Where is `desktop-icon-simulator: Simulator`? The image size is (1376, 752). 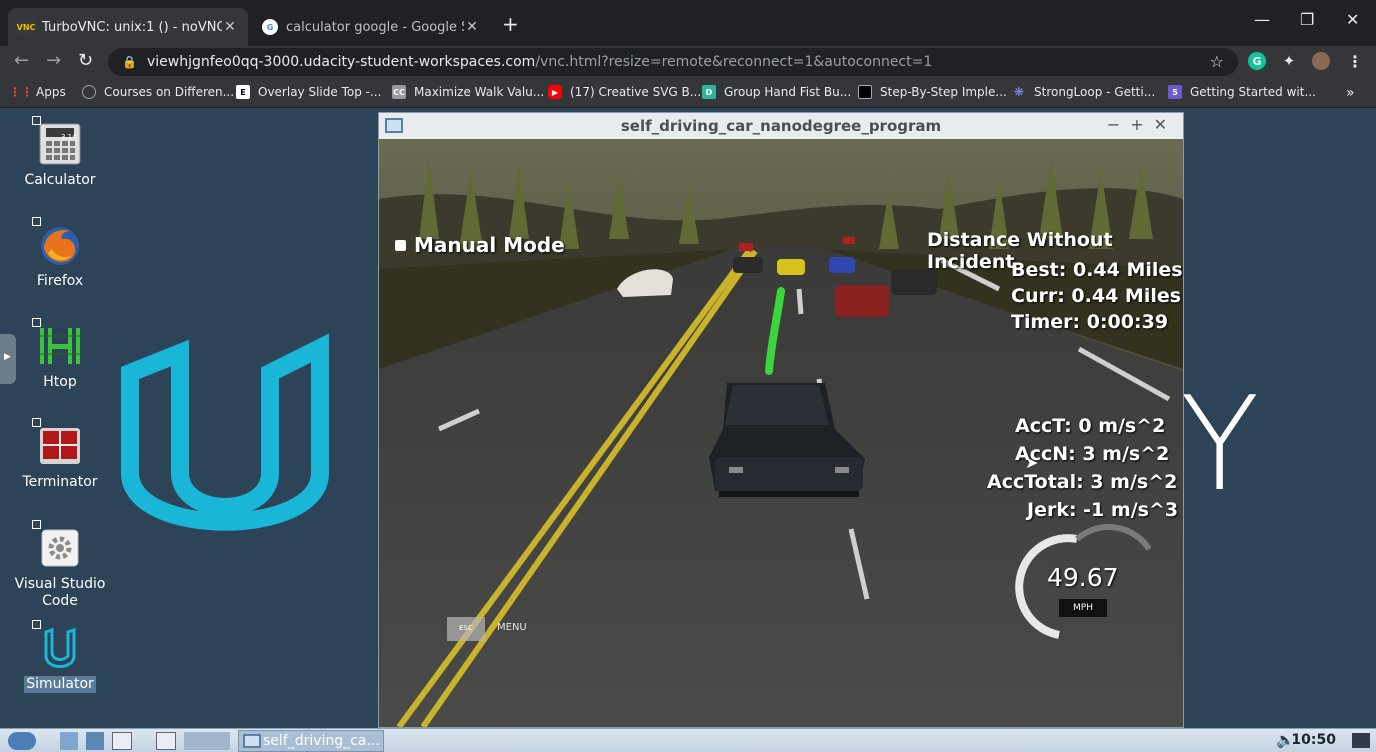
desktop-icon-simulator: Simulator is located at coordinates (60, 656).